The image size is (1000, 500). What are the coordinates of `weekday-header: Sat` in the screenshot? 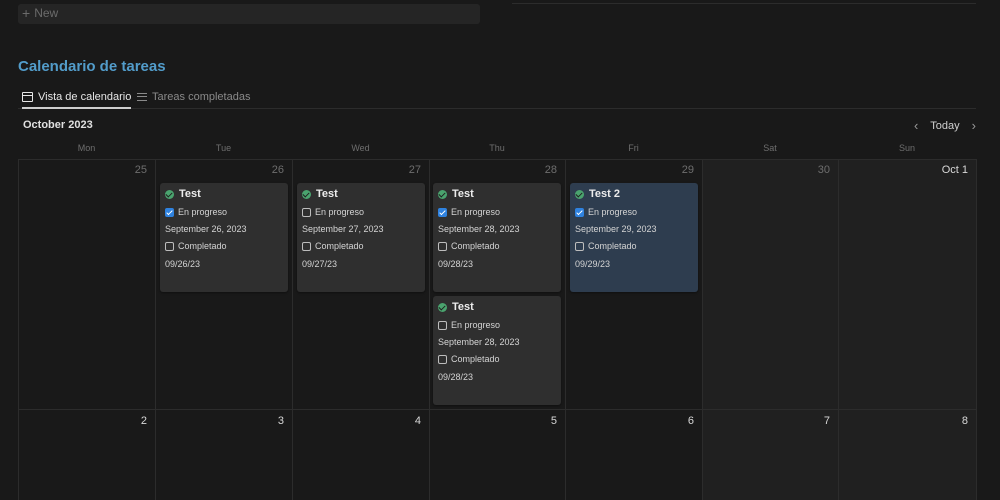 It's located at (770, 148).